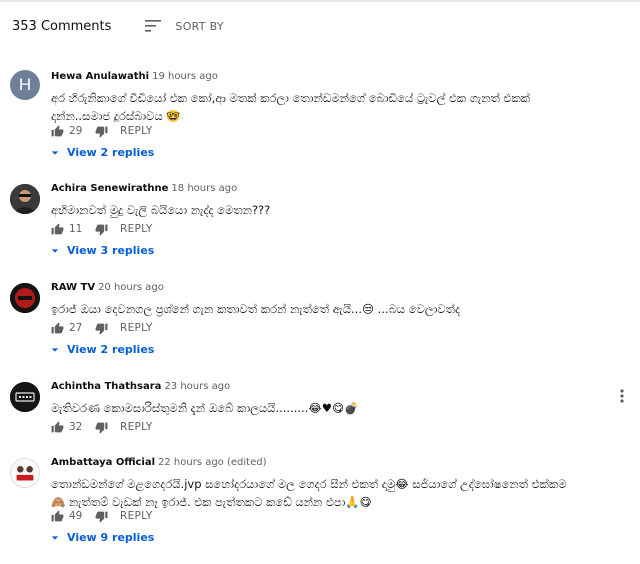 Image resolution: width=640 pixels, height=564 pixels. Describe the element at coordinates (111, 537) in the screenshot. I see `view-replies-label: View 9 replies` at that location.